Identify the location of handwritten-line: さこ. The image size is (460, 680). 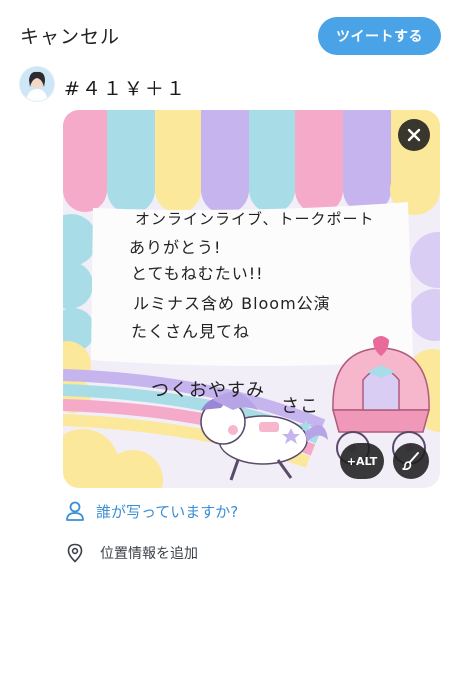
(300, 406).